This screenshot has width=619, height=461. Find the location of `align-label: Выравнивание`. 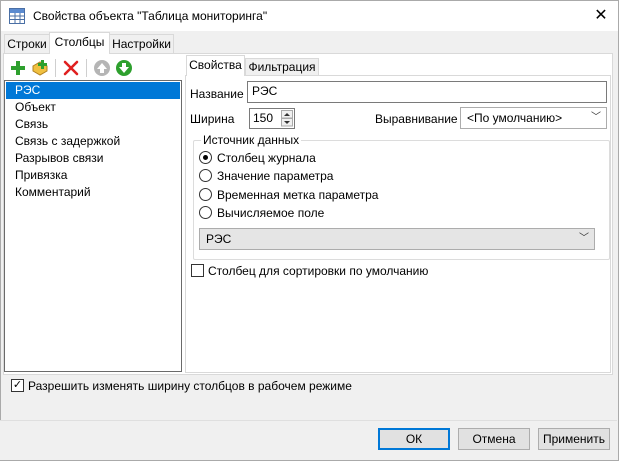

align-label: Выравнивание is located at coordinates (416, 119).